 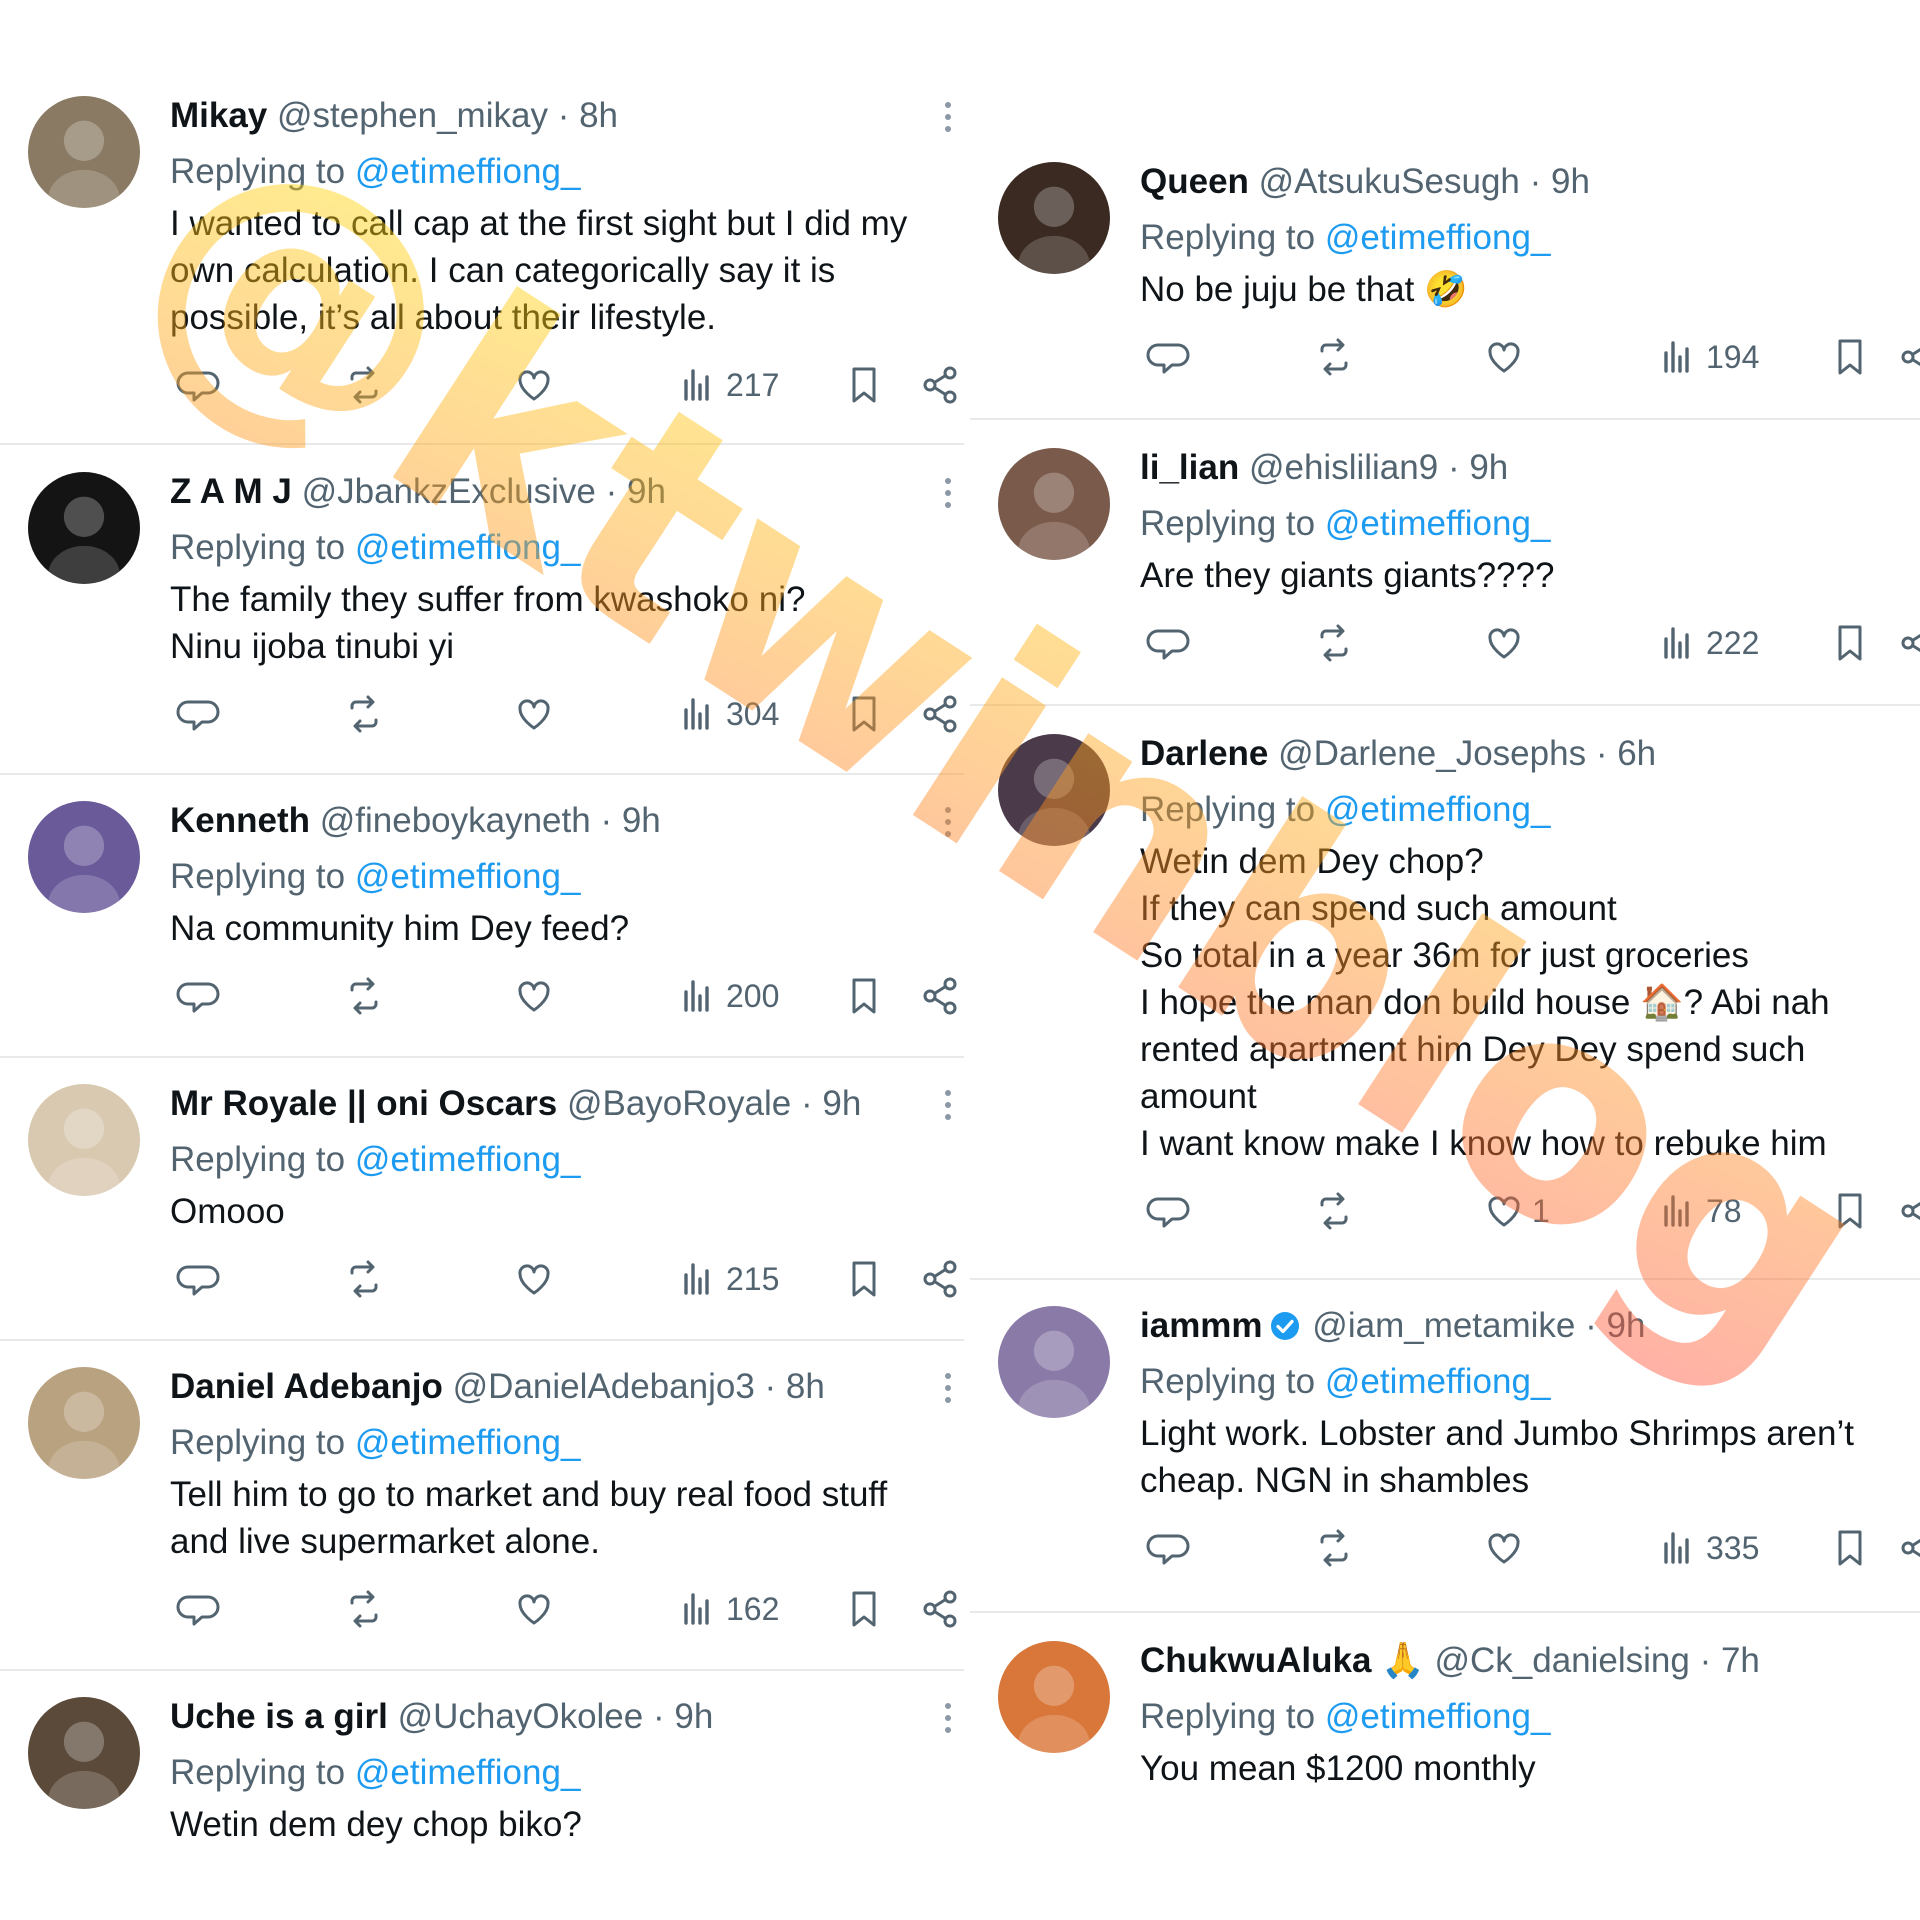 I want to click on display-name: Darlene, so click(x=1204, y=753).